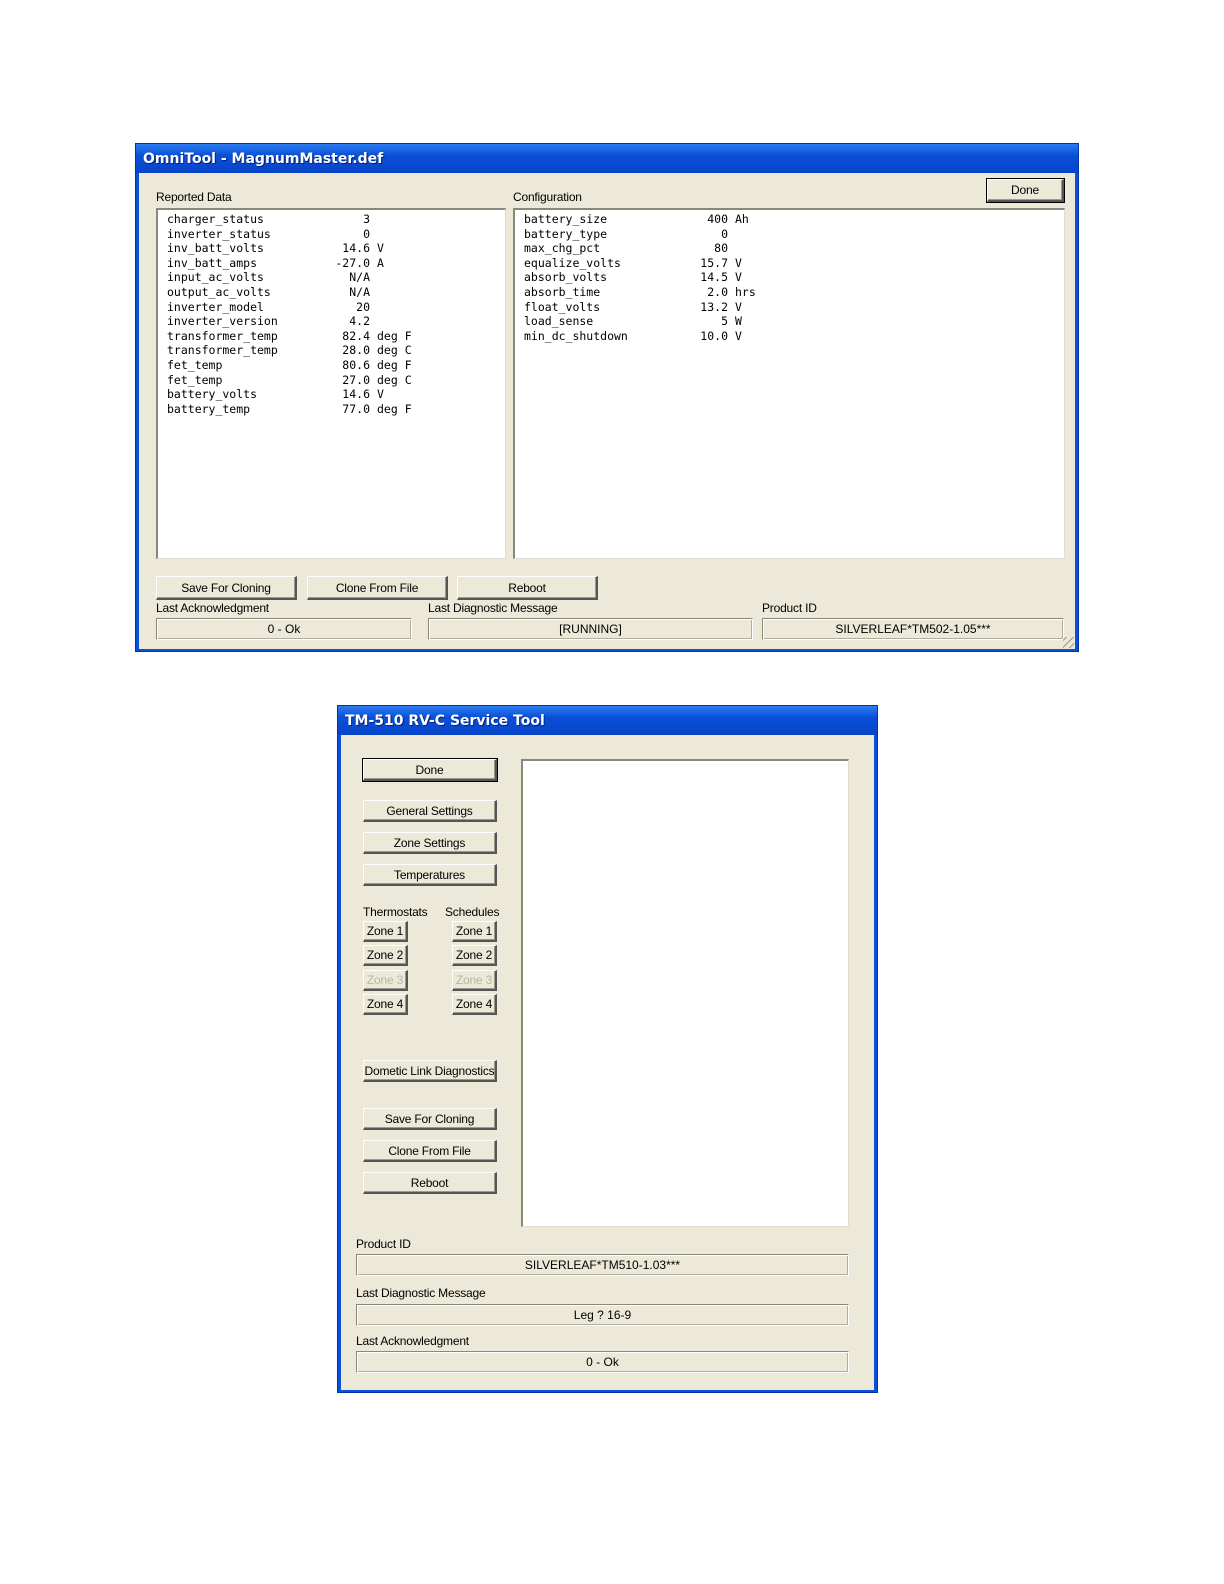 The height and width of the screenshot is (1584, 1224). What do you see at coordinates (385, 955) in the screenshot?
I see `thermostat-zone-2-button: Zone 2` at bounding box center [385, 955].